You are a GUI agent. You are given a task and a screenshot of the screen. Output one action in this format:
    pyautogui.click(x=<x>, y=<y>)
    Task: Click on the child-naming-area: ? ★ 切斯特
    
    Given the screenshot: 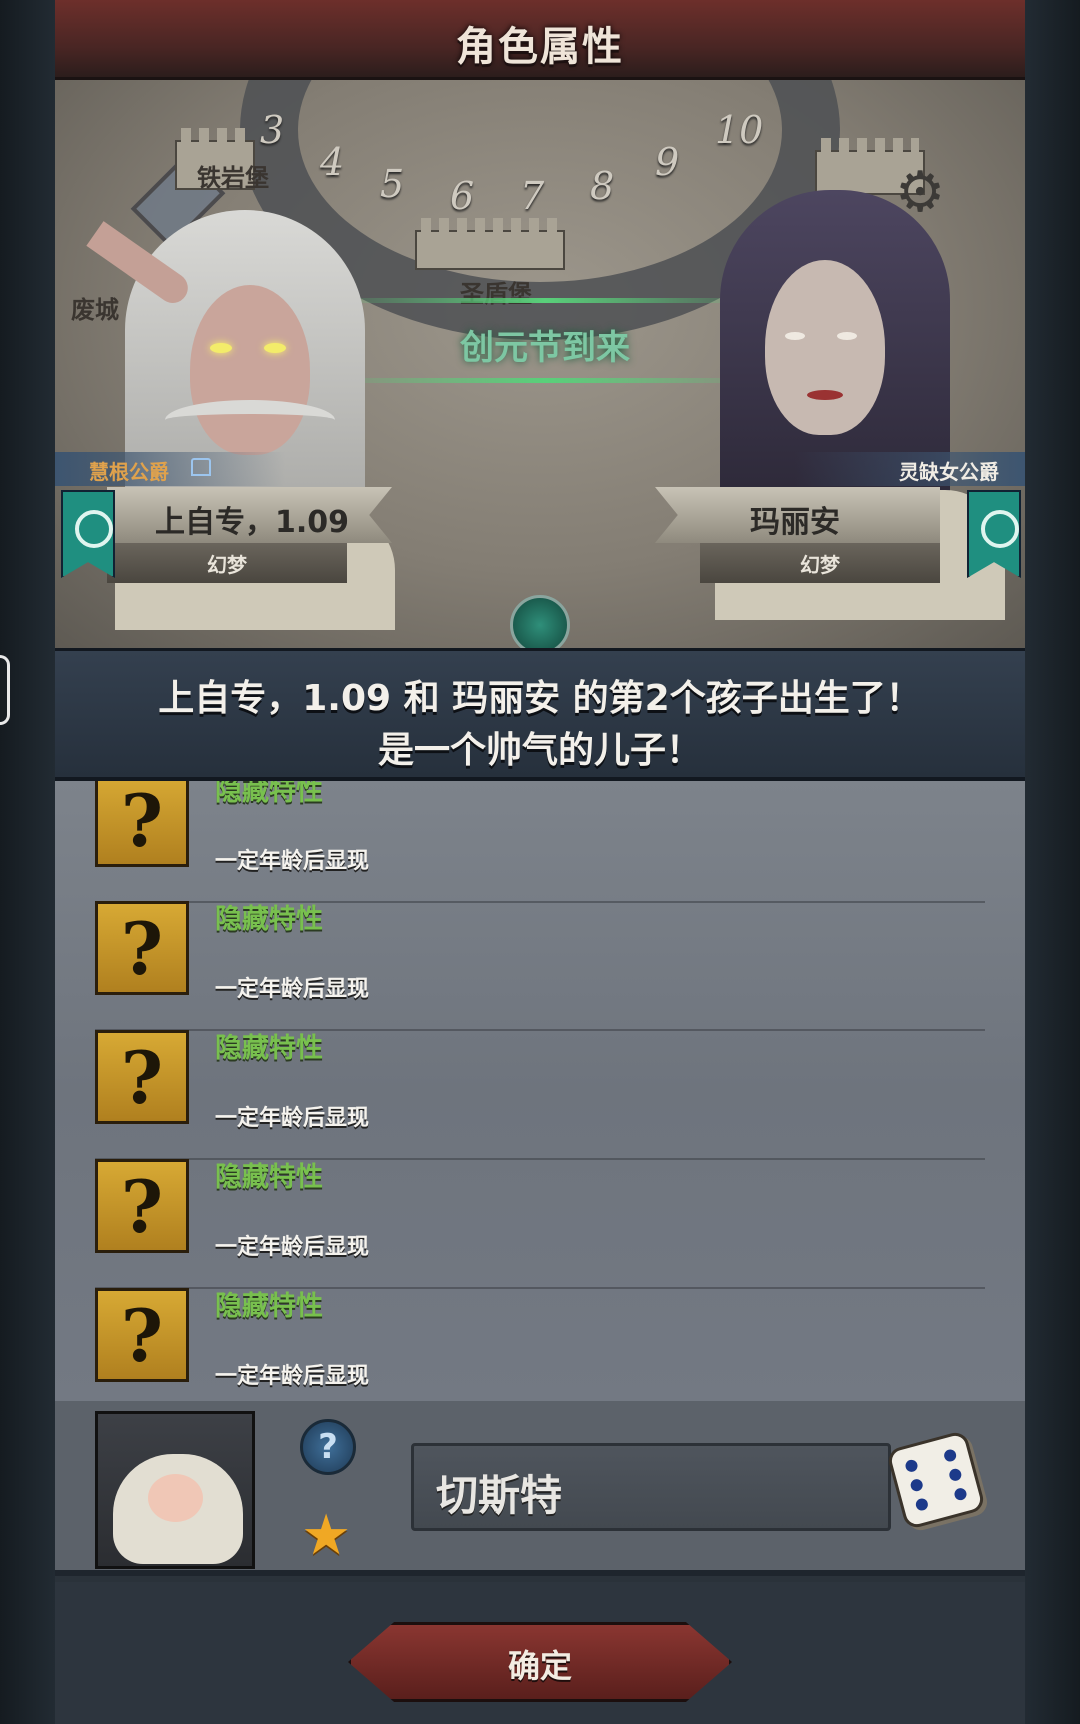 What is the action you would take?
    pyautogui.click(x=540, y=1488)
    